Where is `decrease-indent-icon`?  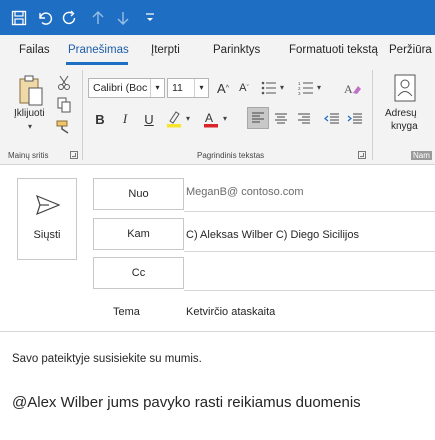
decrease-indent-icon is located at coordinates (332, 119).